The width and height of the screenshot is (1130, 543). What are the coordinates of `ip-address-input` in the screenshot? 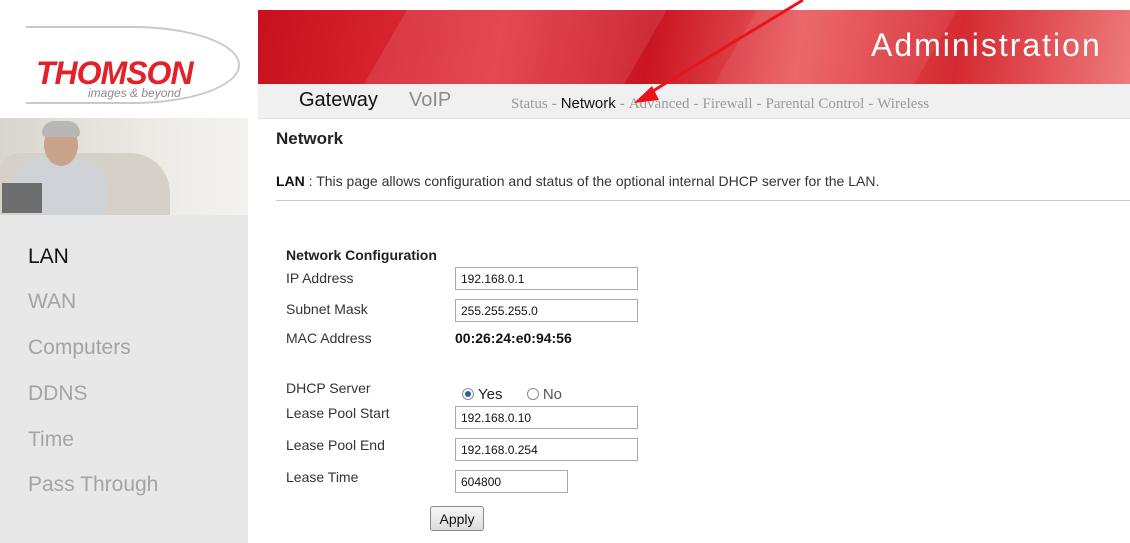 It's located at (546, 278).